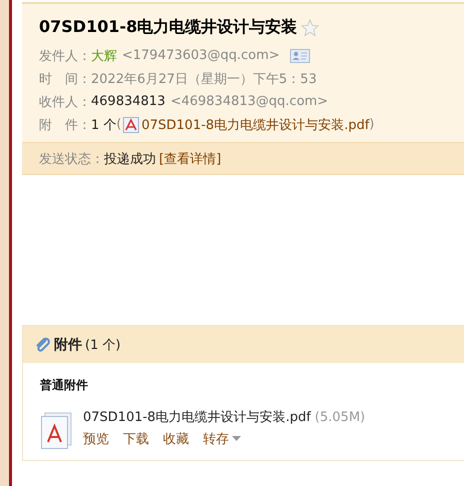 This screenshot has width=464, height=486. Describe the element at coordinates (255, 125) in the screenshot. I see `attachment-link: 07SD101-8电力电缆井设计与安装.pdf` at that location.